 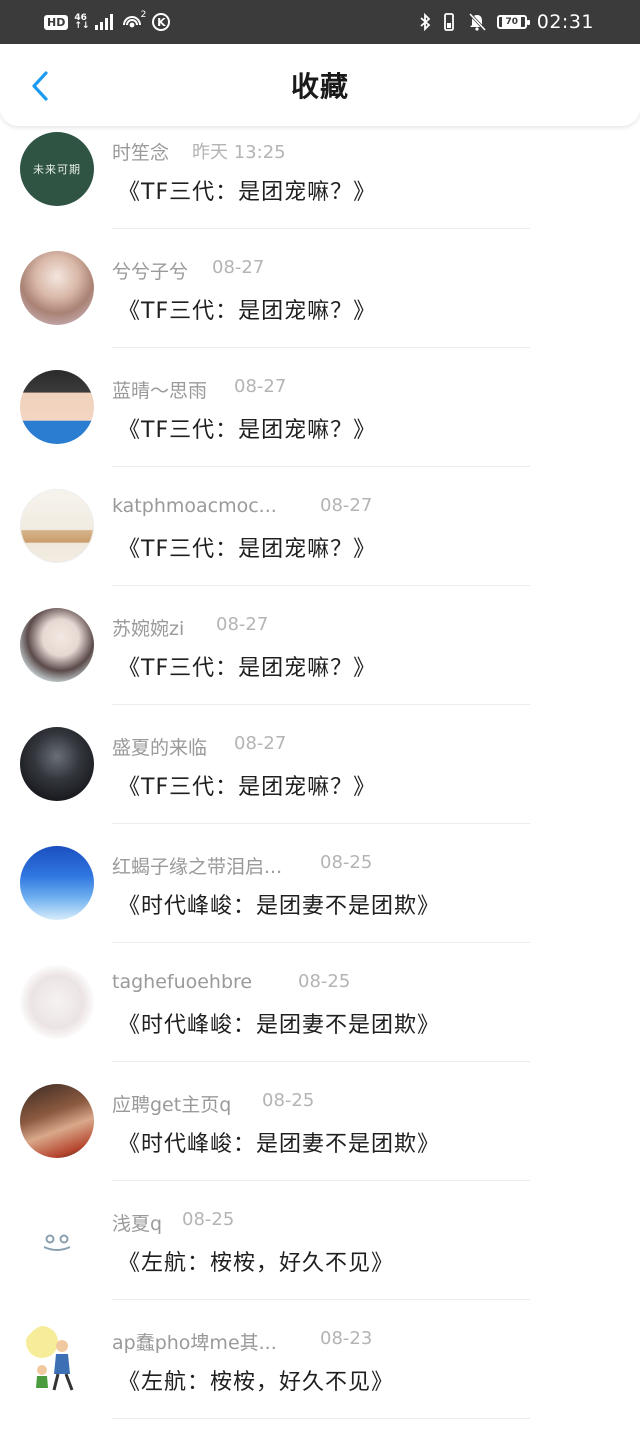 I want to click on bluetooth-icon, so click(x=425, y=22).